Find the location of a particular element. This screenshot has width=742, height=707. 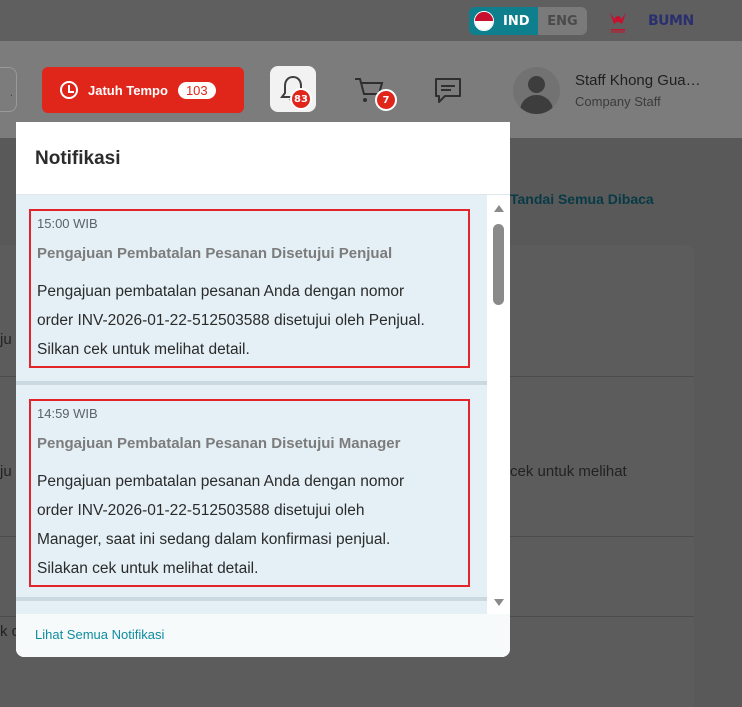

bumn-logo-icon: BUMN is located at coordinates (671, 21).